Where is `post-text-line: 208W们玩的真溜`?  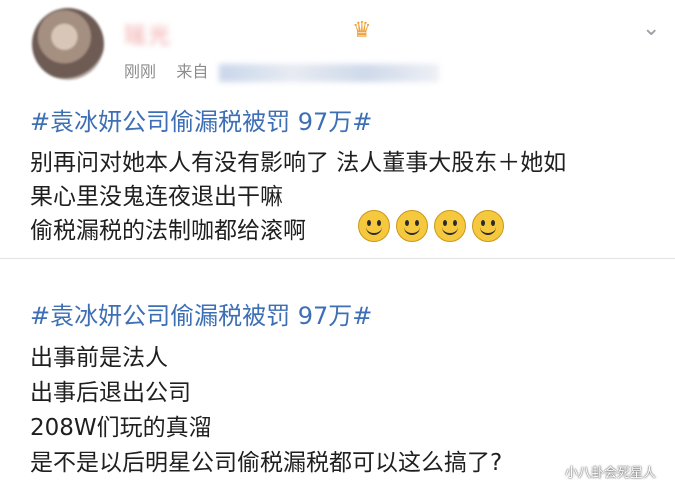 post-text-line: 208W们玩的真溜 is located at coordinates (121, 428).